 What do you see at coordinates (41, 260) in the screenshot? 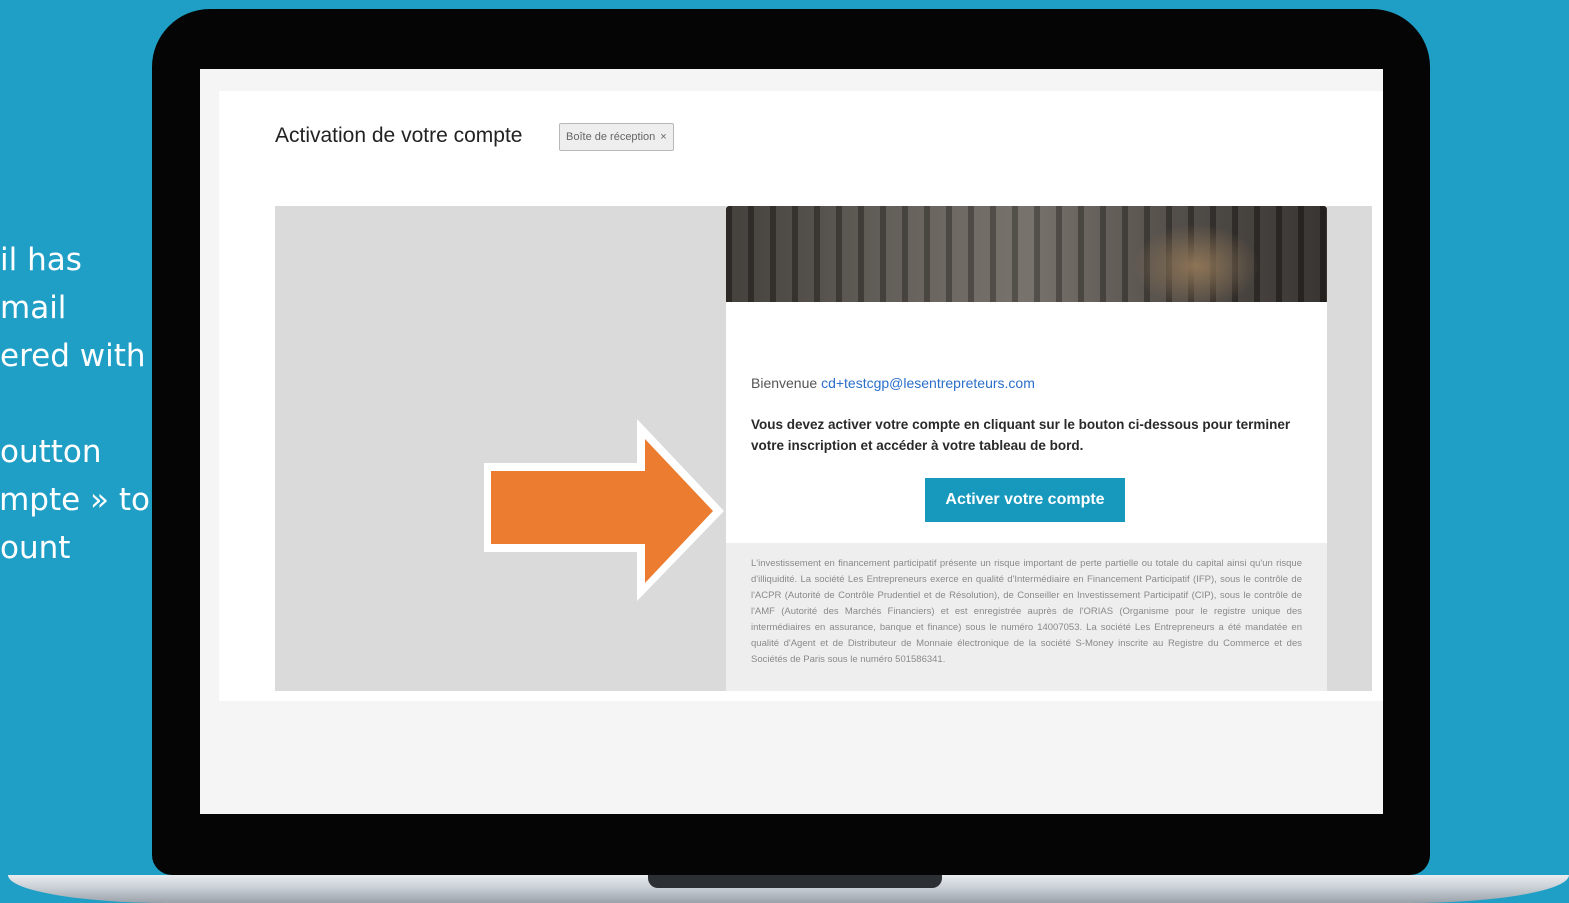
I see `caption-line: il has` at bounding box center [41, 260].